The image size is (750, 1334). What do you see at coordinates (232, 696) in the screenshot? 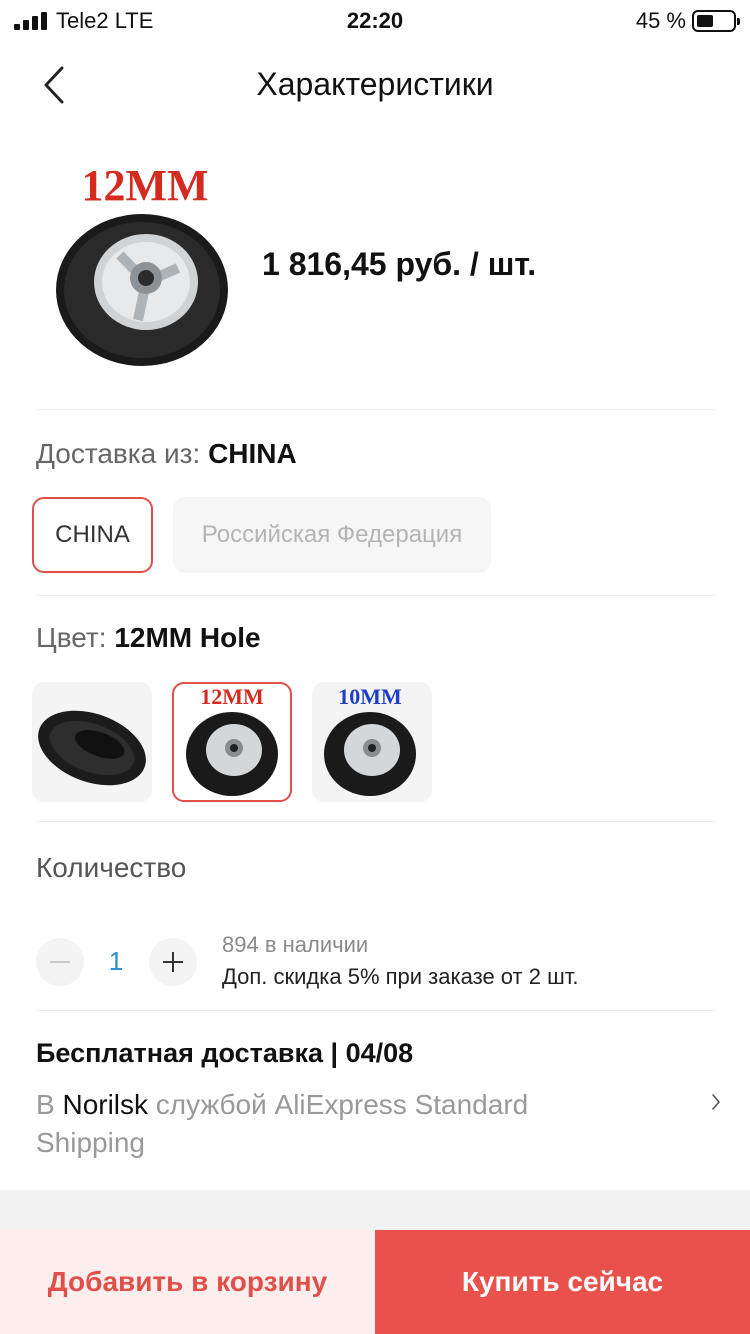
I see `swatch-caption-12mm: 12MM` at bounding box center [232, 696].